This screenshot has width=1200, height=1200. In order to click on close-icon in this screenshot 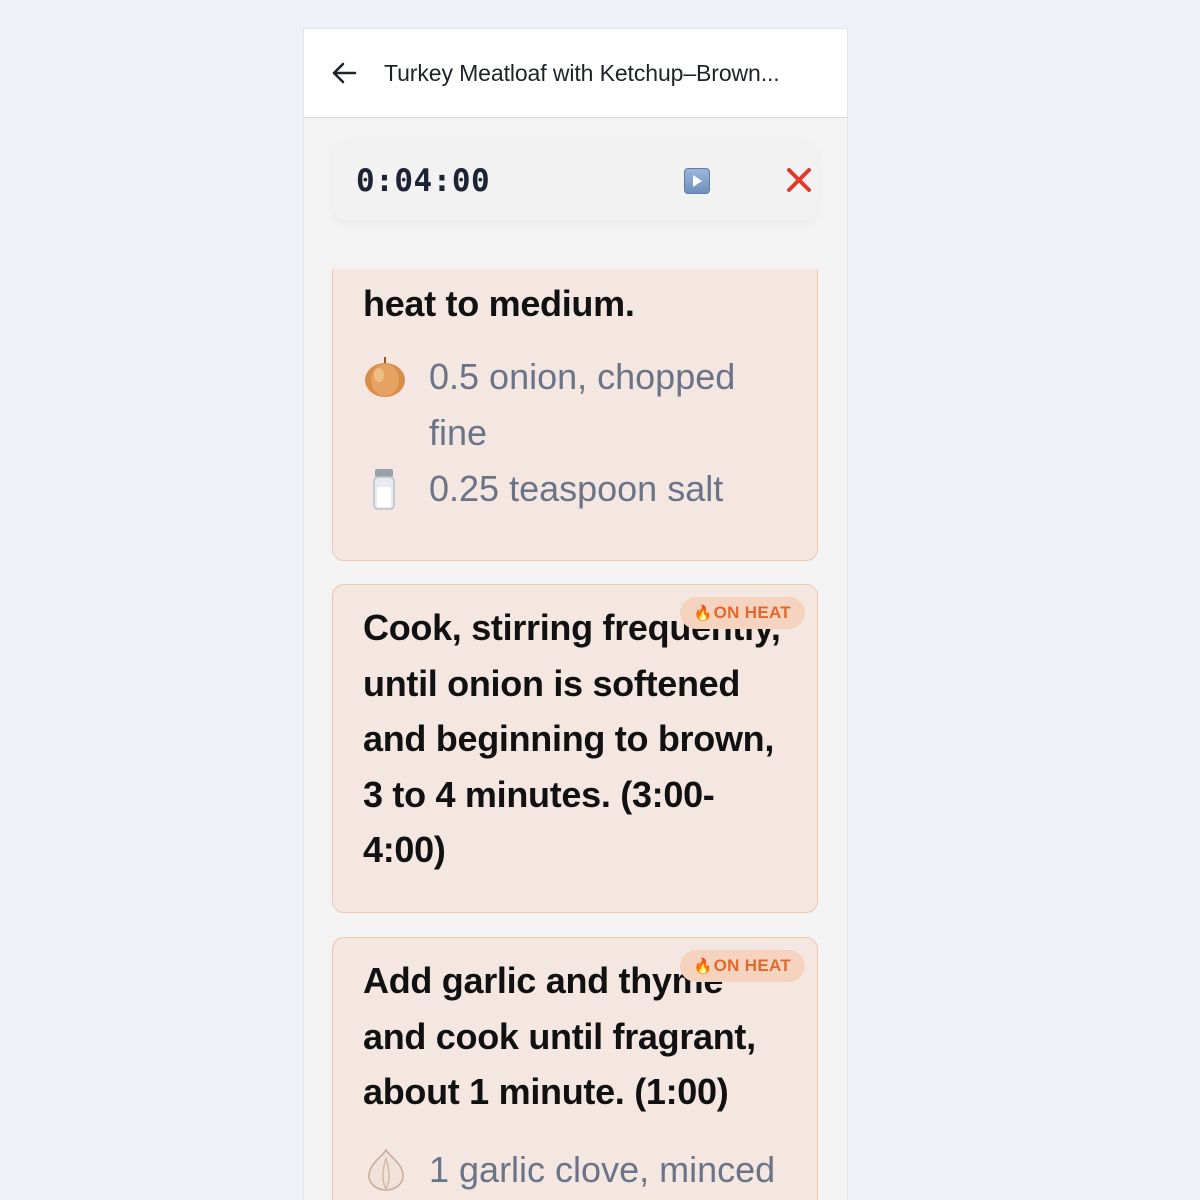, I will do `click(799, 180)`.